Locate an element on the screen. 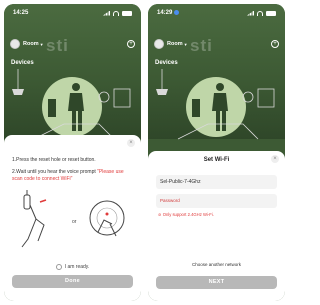  hand-pressing-icon is located at coordinates (33, 226).